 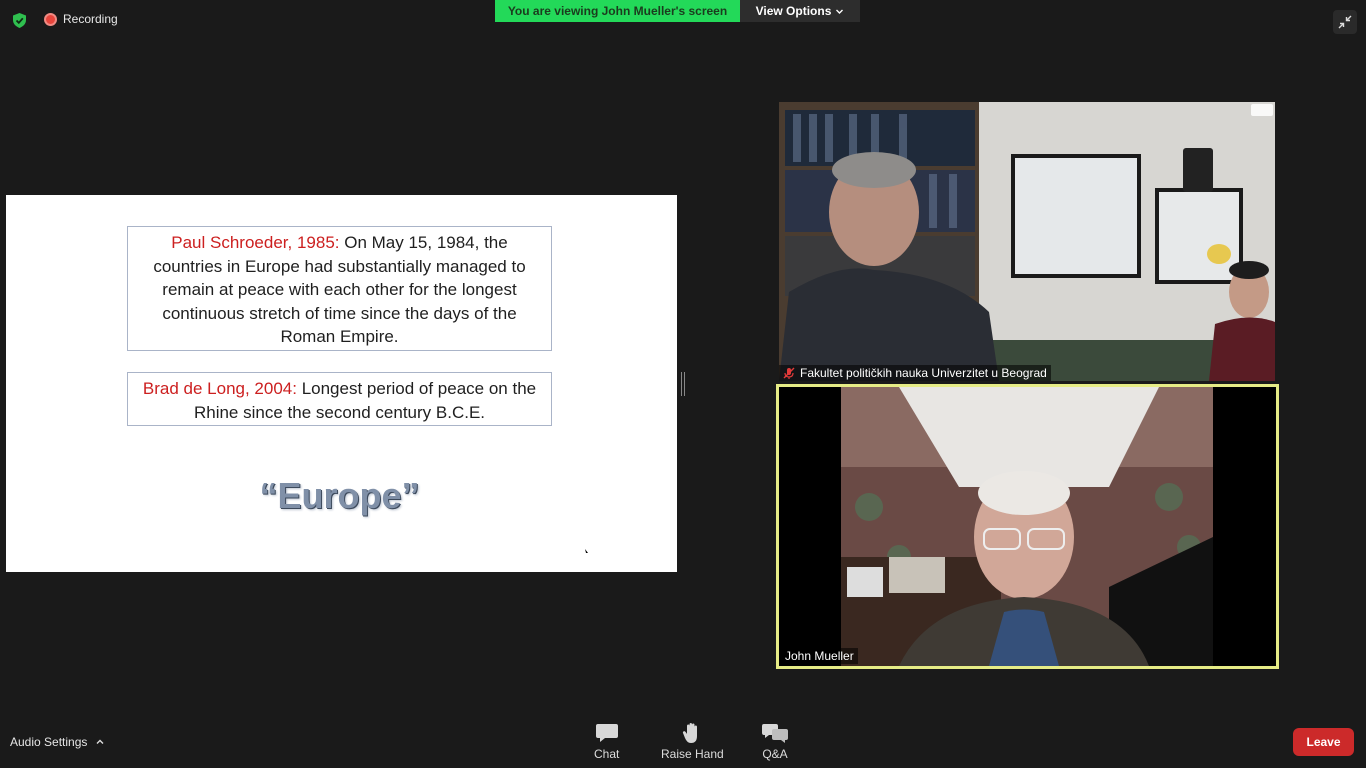 I want to click on muted-mic-icon, so click(x=789, y=373).